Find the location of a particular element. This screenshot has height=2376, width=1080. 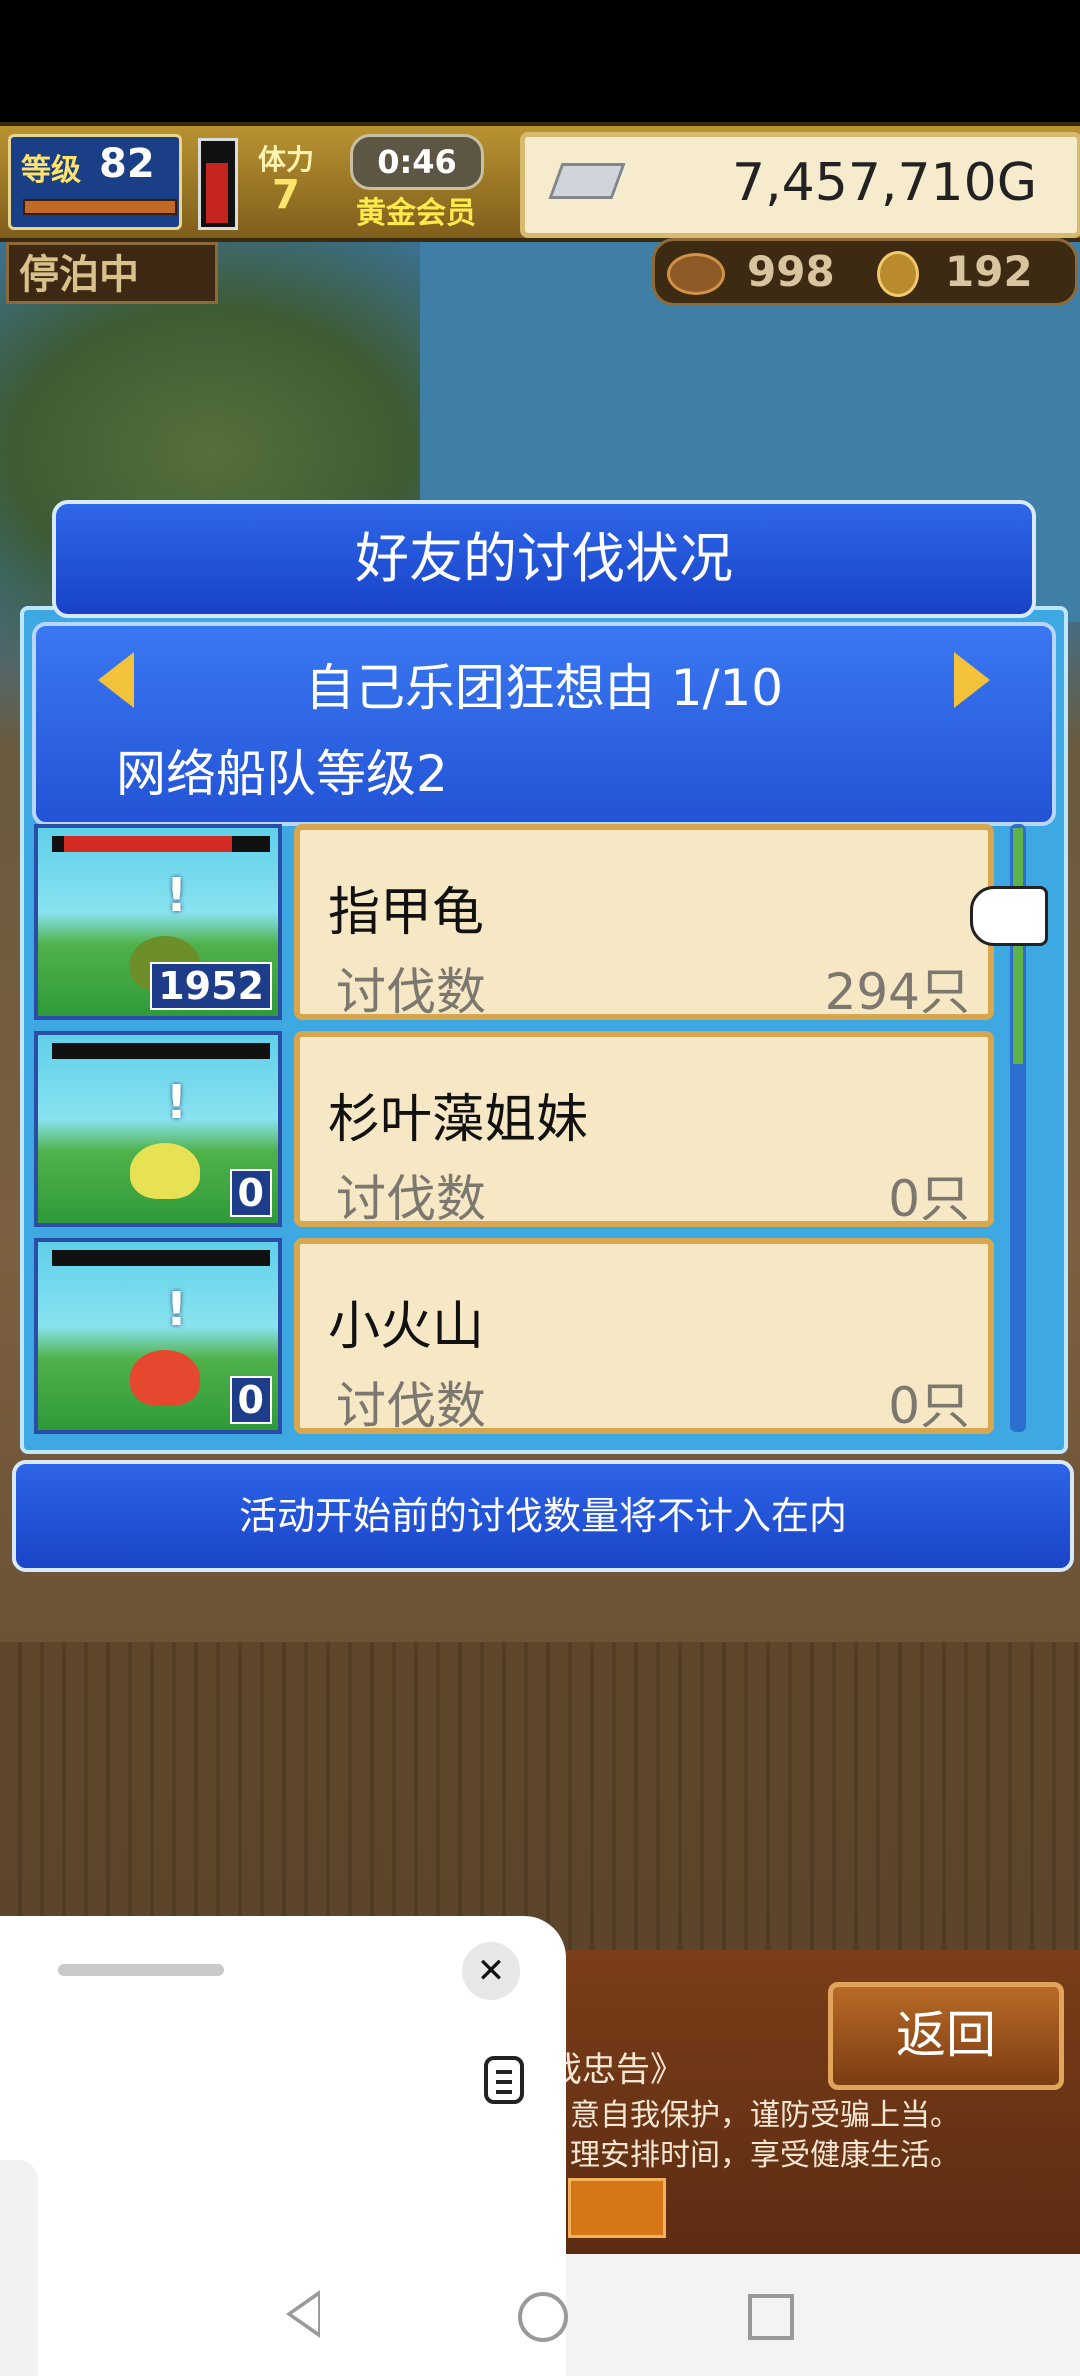

dialog-title: 好友的讨伐状况 is located at coordinates (544, 558).